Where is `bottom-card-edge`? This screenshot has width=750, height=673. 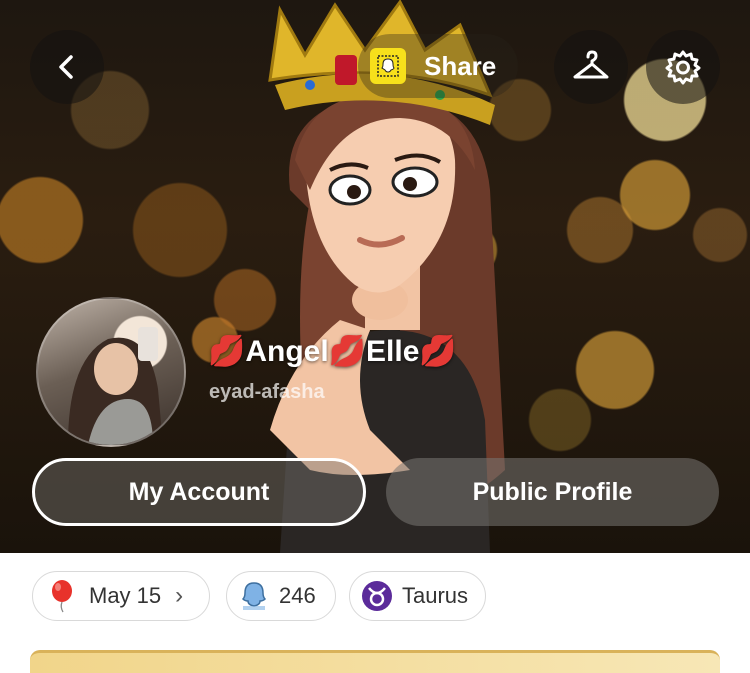
bottom-card-edge is located at coordinates (375, 661).